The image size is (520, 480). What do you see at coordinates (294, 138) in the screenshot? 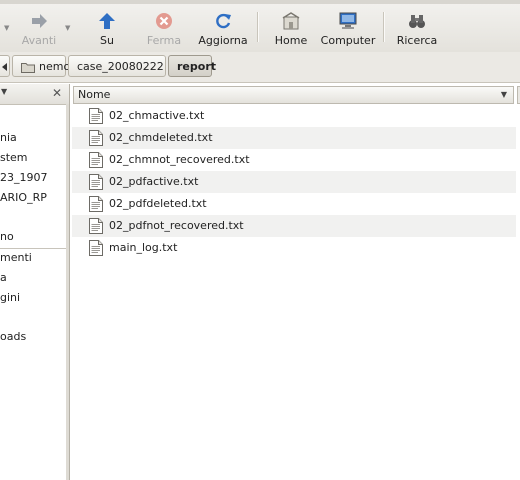
I see `file-row: 02_chmdeleted.txt` at bounding box center [294, 138].